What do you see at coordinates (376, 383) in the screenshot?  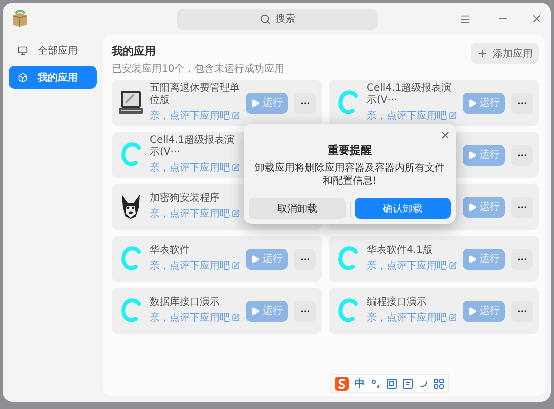 I see `punctuation-icon` at bounding box center [376, 383].